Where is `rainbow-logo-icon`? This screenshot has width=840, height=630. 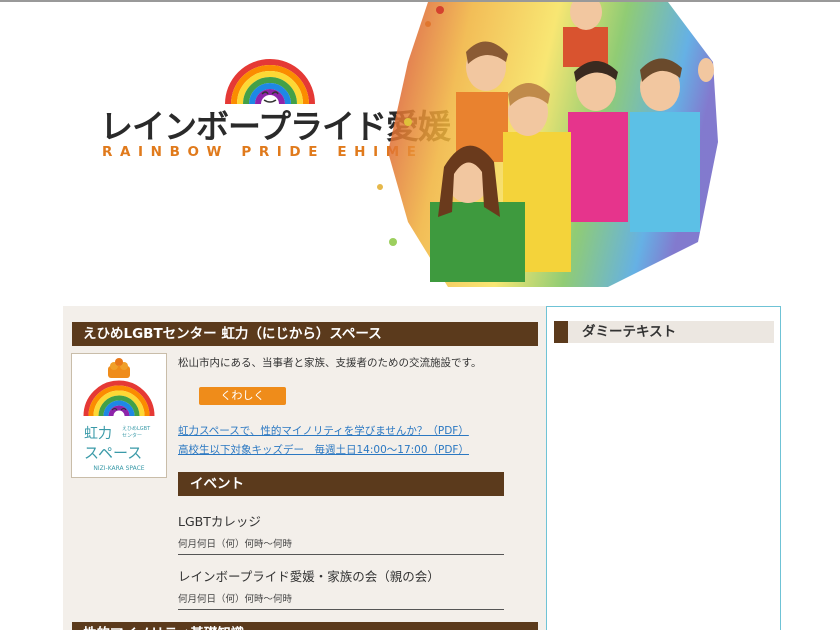 rainbow-logo-icon is located at coordinates (270, 81).